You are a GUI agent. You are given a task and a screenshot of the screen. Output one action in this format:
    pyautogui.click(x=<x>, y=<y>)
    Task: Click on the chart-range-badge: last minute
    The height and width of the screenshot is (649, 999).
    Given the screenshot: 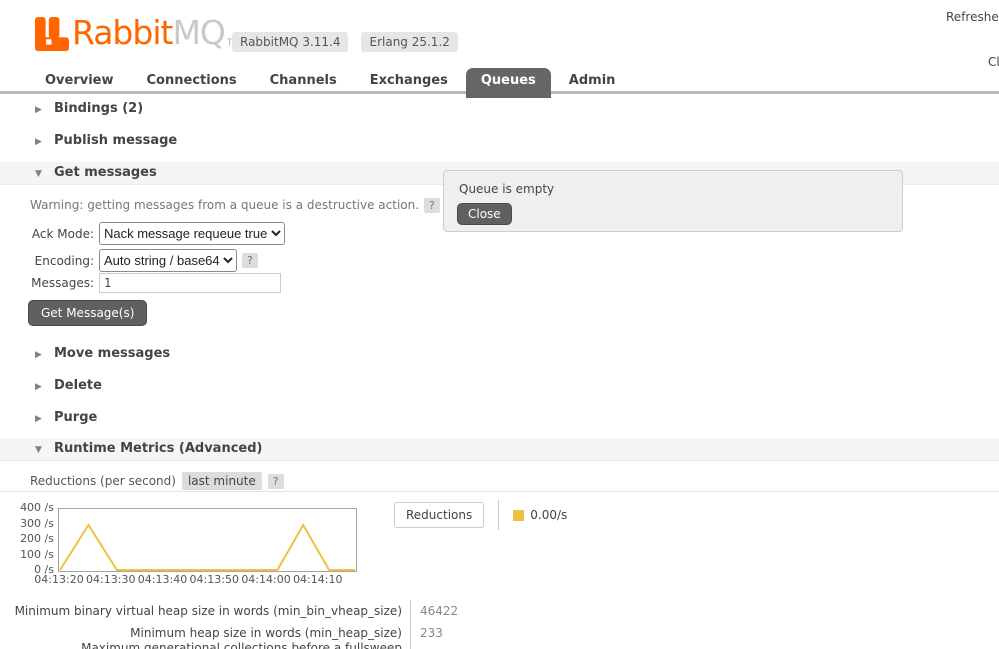 What is the action you would take?
    pyautogui.click(x=221, y=481)
    